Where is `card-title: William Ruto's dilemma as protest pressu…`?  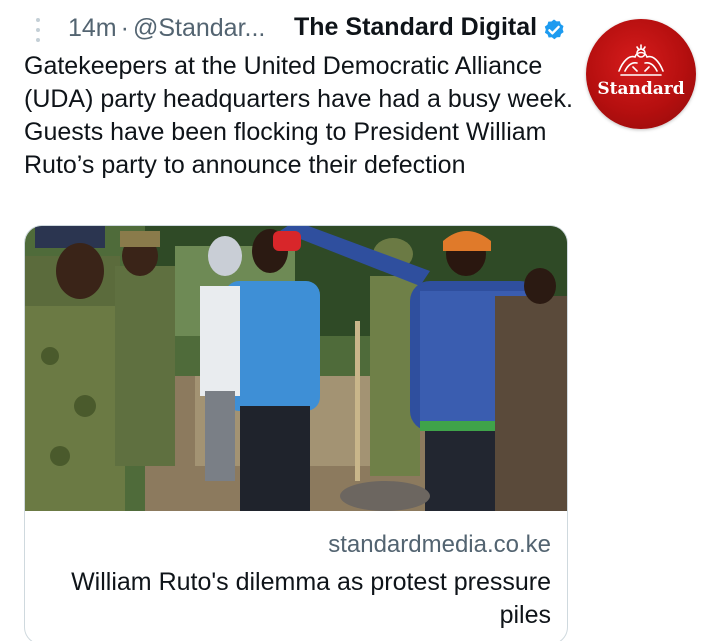 card-title: William Ruto's dilemma as protest pressu… is located at coordinates (295, 599).